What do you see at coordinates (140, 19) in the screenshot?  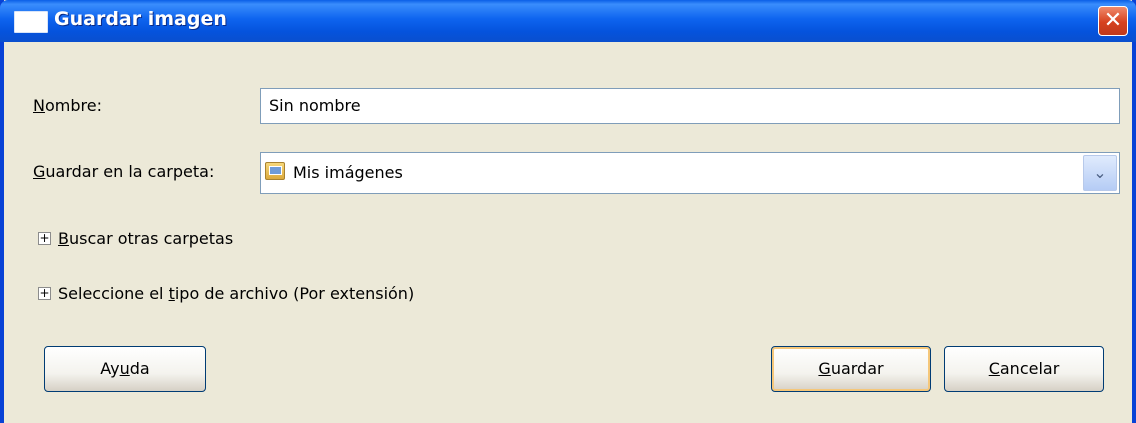 I see `window-title: Guardar imagen` at bounding box center [140, 19].